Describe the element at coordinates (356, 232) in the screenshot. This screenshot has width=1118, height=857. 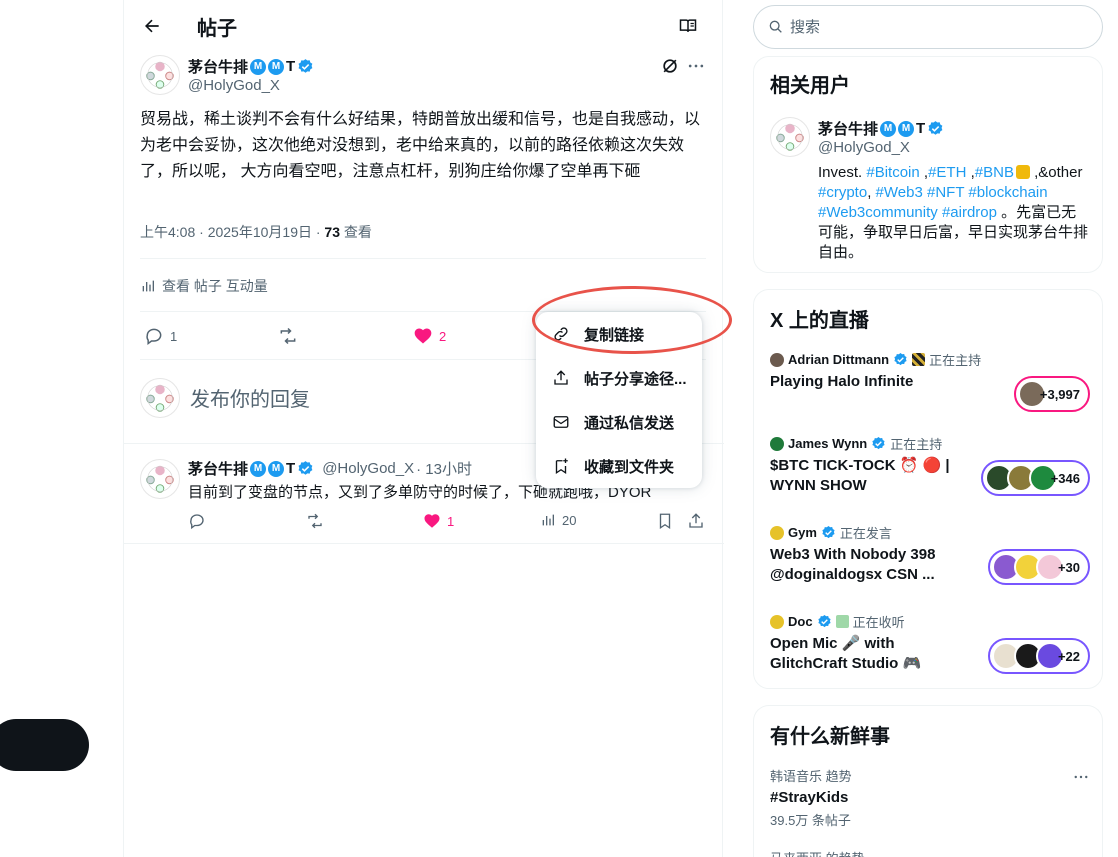
I see `views-label: 查看` at that location.